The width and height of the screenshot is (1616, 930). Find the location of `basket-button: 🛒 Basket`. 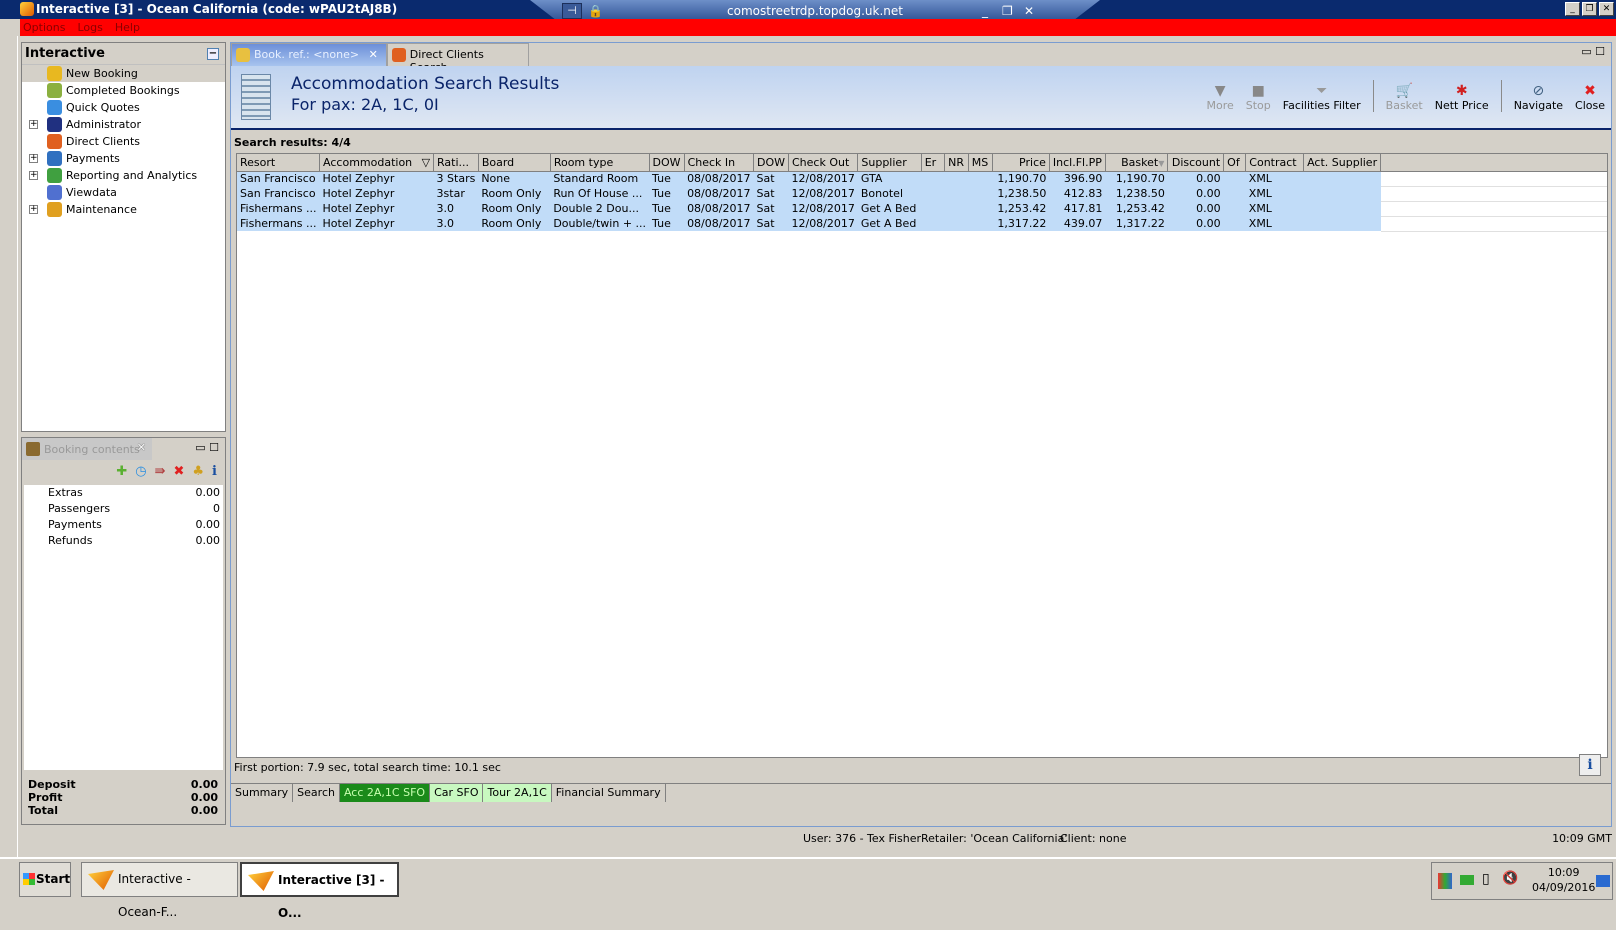

basket-button: 🛒 Basket is located at coordinates (1404, 97).